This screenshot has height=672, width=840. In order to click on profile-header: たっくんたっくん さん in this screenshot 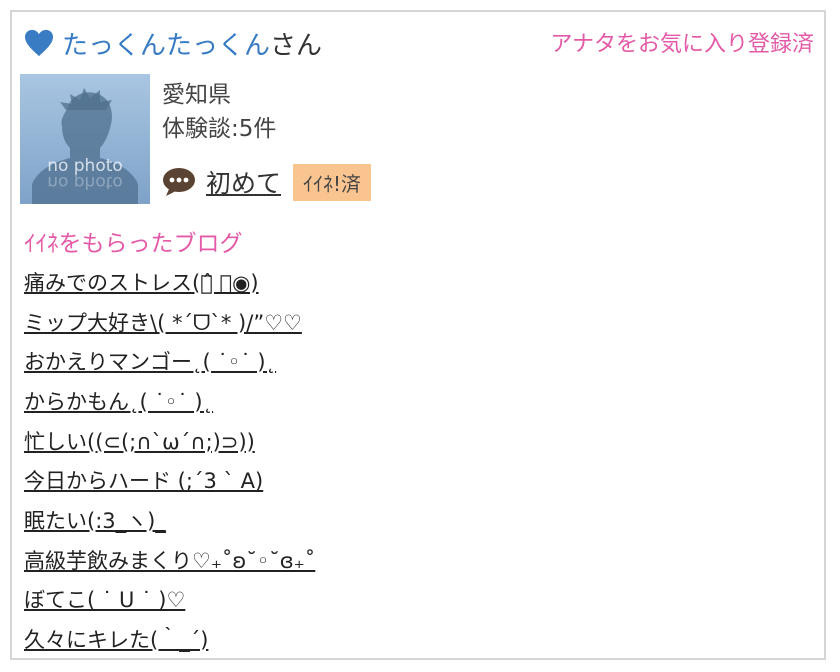, I will do `click(173, 43)`.